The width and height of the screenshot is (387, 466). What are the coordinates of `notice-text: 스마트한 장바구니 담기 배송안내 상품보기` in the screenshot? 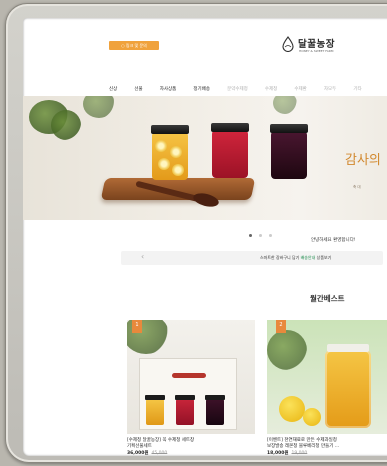 It's located at (295, 258).